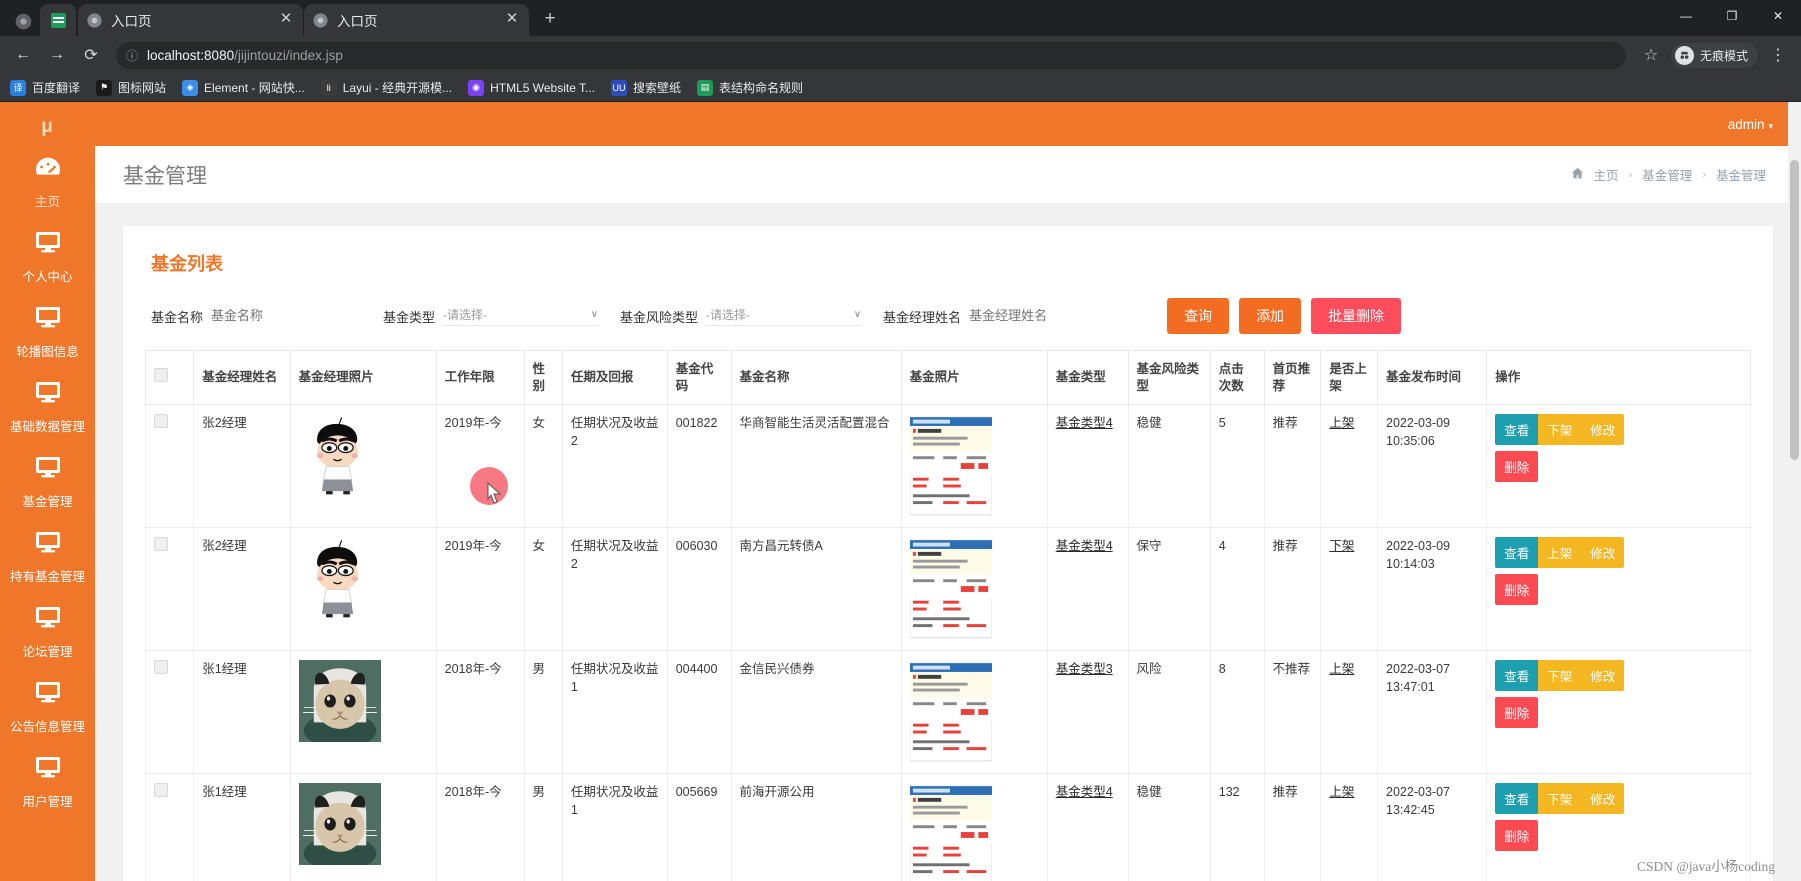  Describe the element at coordinates (47, 631) in the screenshot. I see `sidebar-item-forum-management: 论坛管理` at that location.